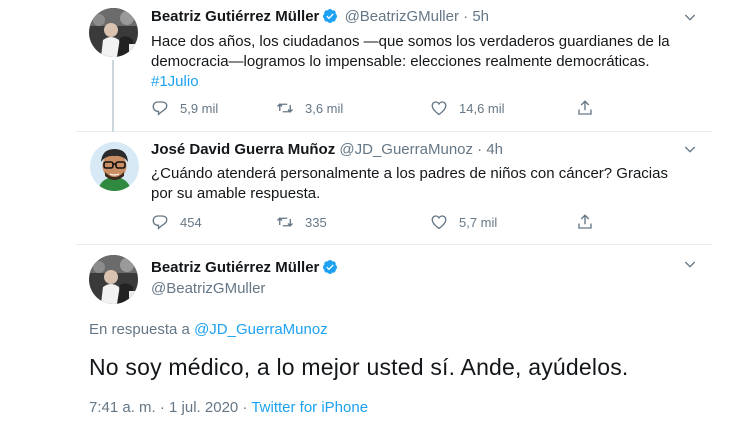  What do you see at coordinates (176, 222) in the screenshot?
I see `reply-button: 454` at bounding box center [176, 222].